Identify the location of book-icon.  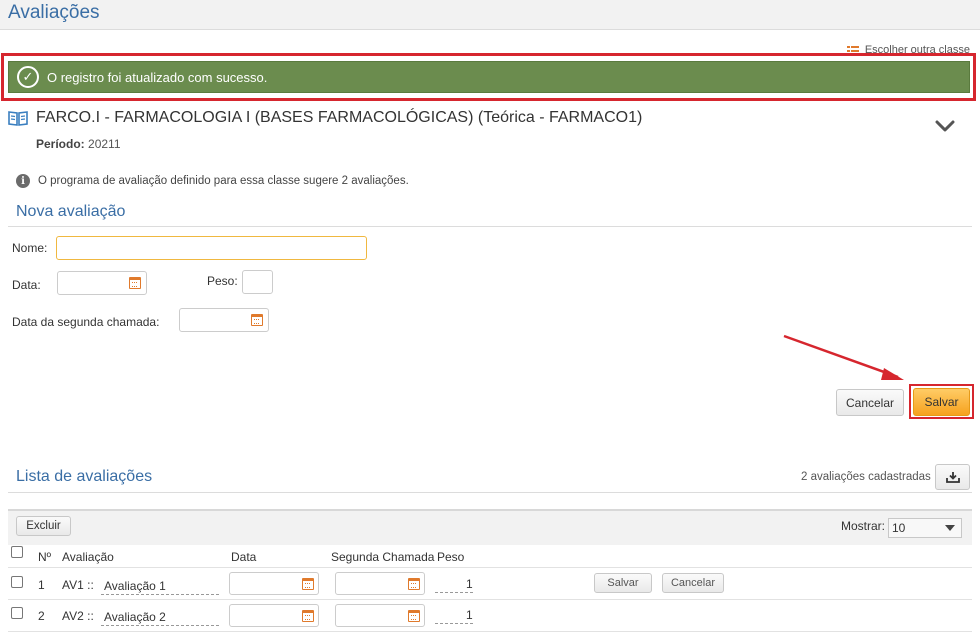
(18, 118).